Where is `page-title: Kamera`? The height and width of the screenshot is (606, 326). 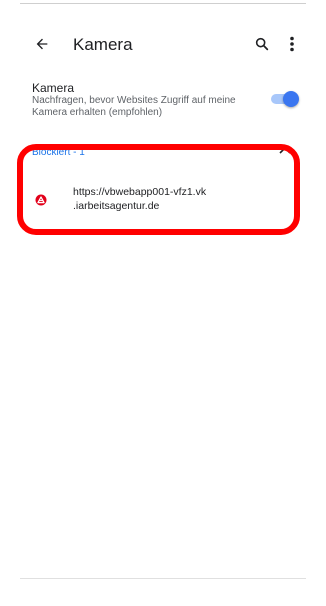
page-title: Kamera is located at coordinates (103, 44).